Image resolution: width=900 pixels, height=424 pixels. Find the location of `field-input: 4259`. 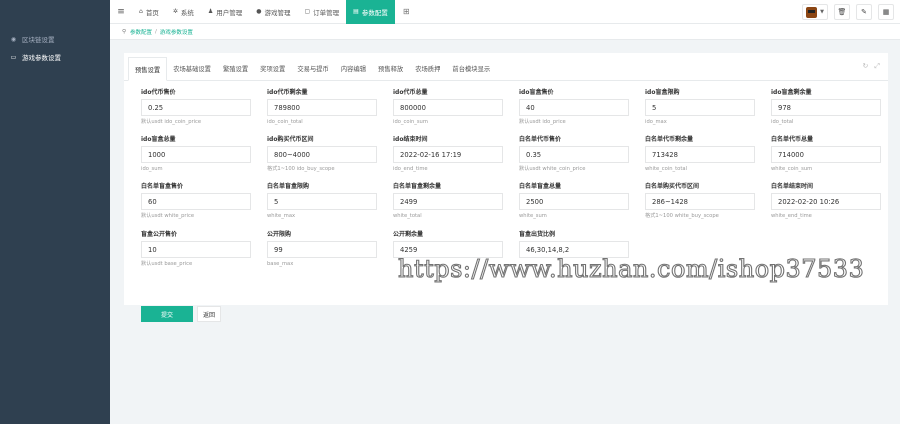

field-input: 4259 is located at coordinates (448, 249).